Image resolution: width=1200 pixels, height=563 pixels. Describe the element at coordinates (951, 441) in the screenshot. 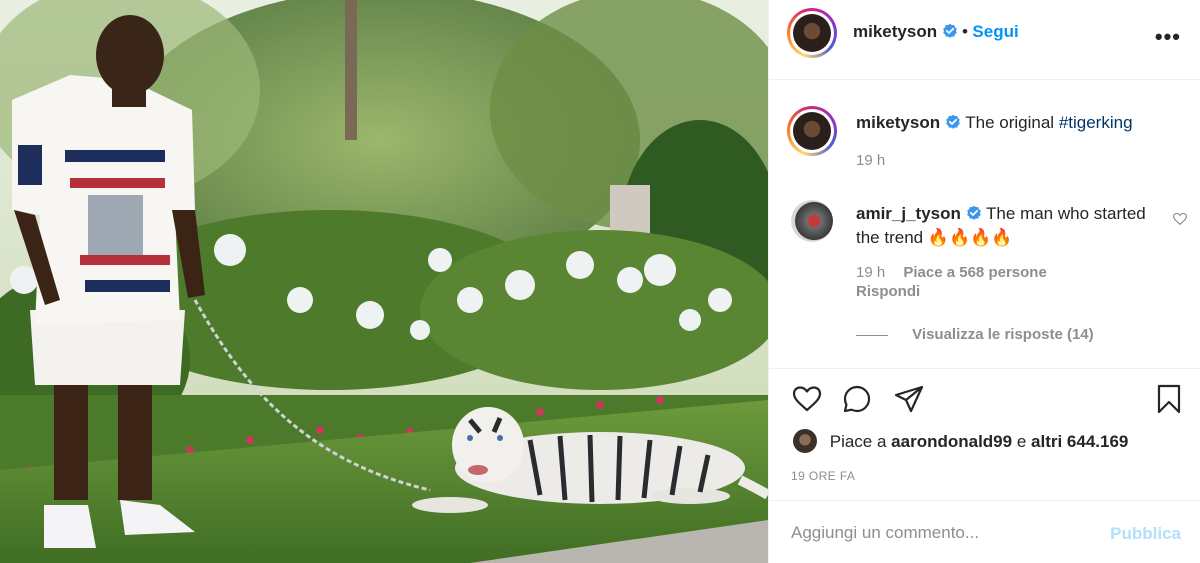

I see `liker-username: aarondonald99` at that location.